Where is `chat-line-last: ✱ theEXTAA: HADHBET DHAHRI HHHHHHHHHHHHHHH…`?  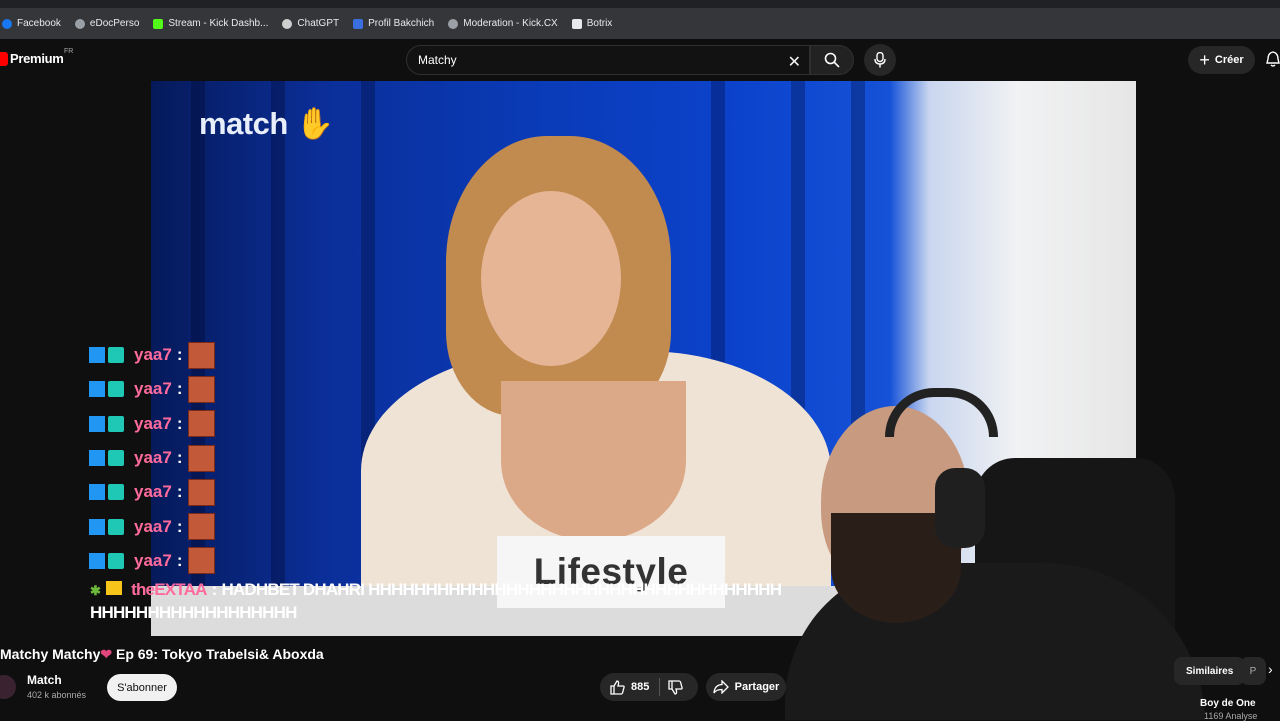
chat-line-last: ✱ theEXTAA: HADHBET DHAHRI HHHHHHHHHHHHHHH… is located at coordinates (440, 601).